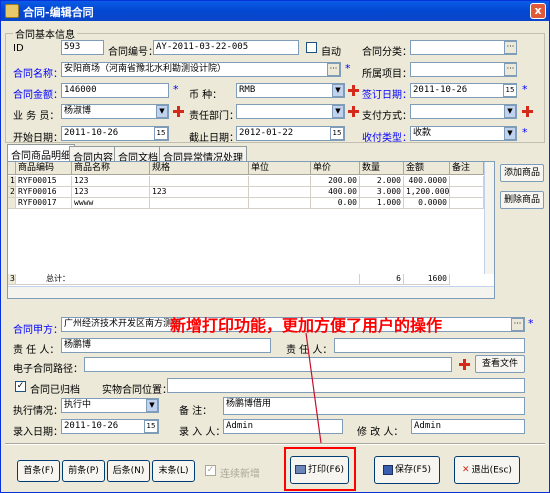 The height and width of the screenshot is (493, 550). Describe the element at coordinates (173, 471) in the screenshot. I see `last-record-button: 末条(L)` at that location.